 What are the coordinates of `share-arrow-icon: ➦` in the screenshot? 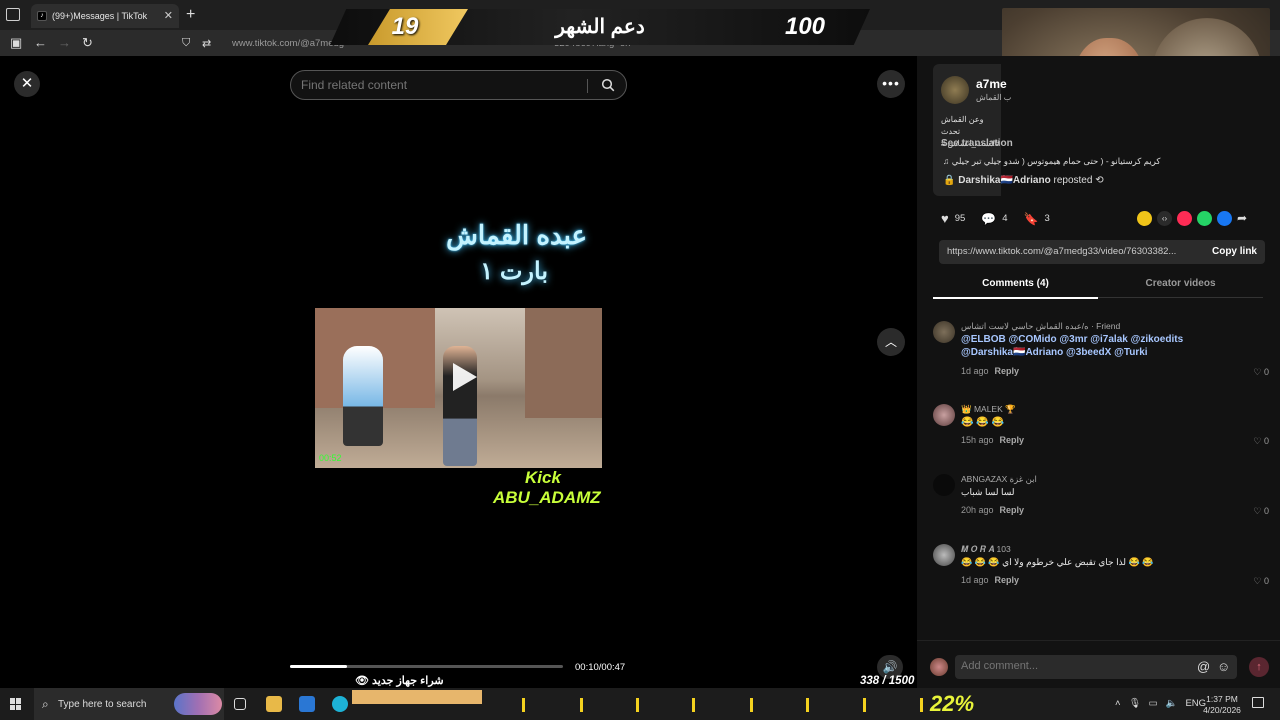 It's located at (1244, 218).